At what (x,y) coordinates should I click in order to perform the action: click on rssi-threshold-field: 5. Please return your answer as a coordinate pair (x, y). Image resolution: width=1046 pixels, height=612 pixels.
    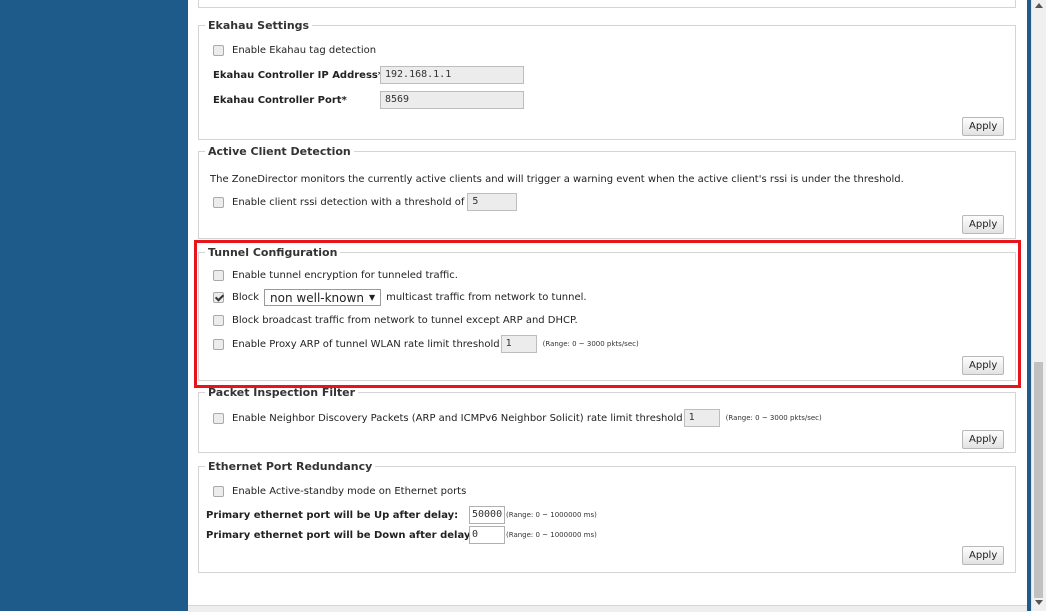
    Looking at the image, I should click on (492, 202).